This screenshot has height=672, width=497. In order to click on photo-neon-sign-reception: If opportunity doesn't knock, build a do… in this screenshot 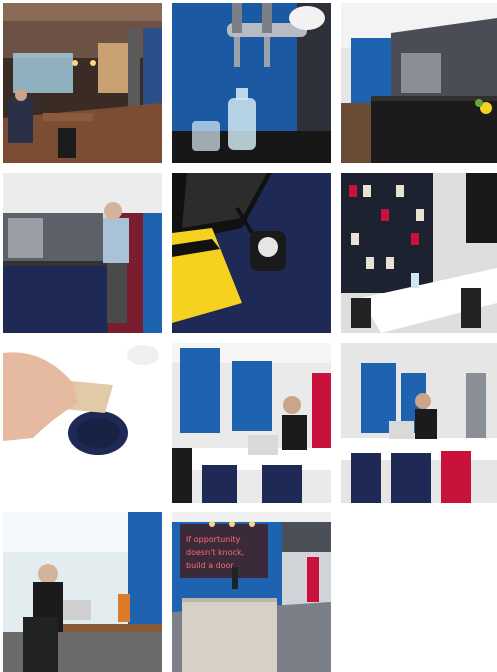, I will do `click(251, 592)`.